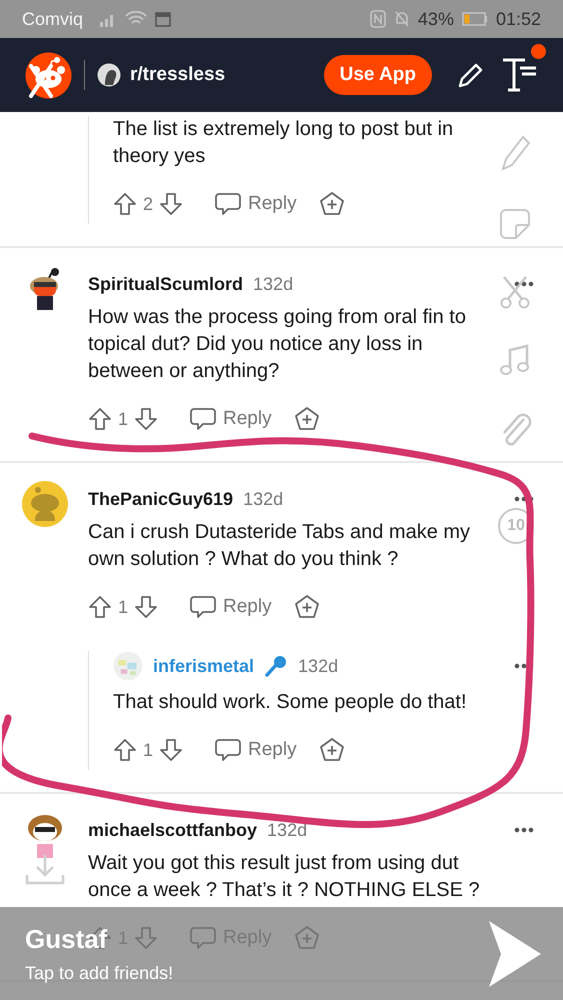  Describe the element at coordinates (53, 19) in the screenshot. I see `carrier-name: Comviq` at that location.